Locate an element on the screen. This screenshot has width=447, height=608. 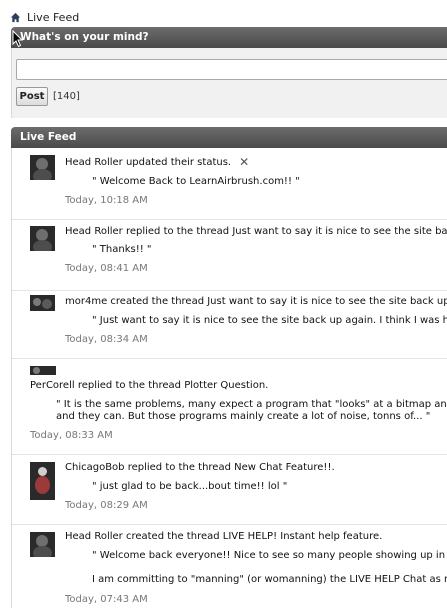
status-panel-header: What's on your mind? is located at coordinates (229, 37).